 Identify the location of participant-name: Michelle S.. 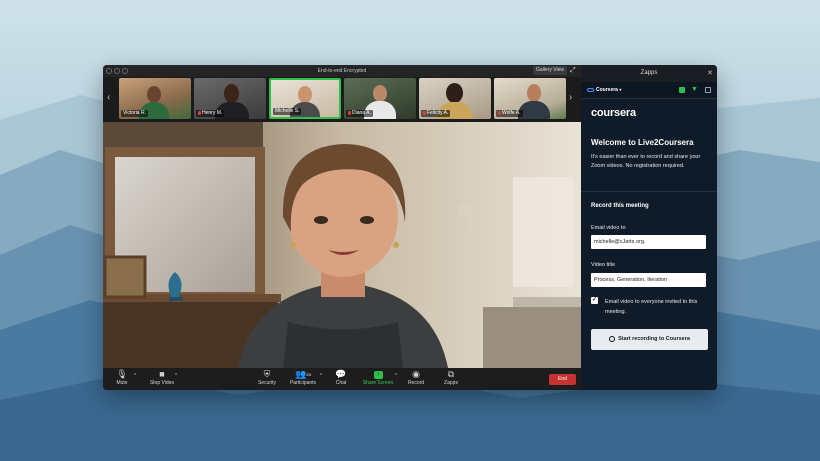
(287, 111).